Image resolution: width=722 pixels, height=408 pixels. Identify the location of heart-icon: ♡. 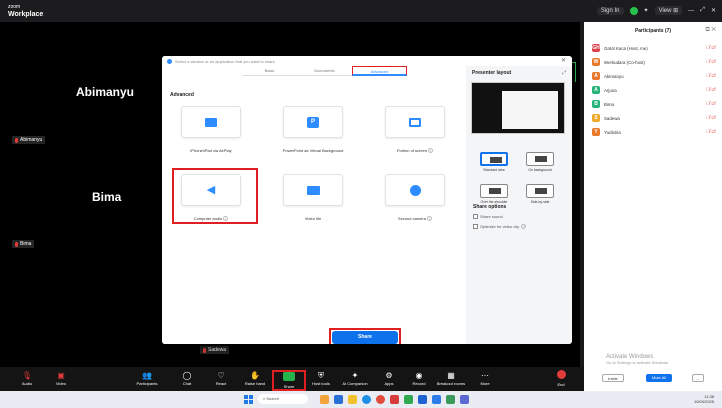
(221, 375).